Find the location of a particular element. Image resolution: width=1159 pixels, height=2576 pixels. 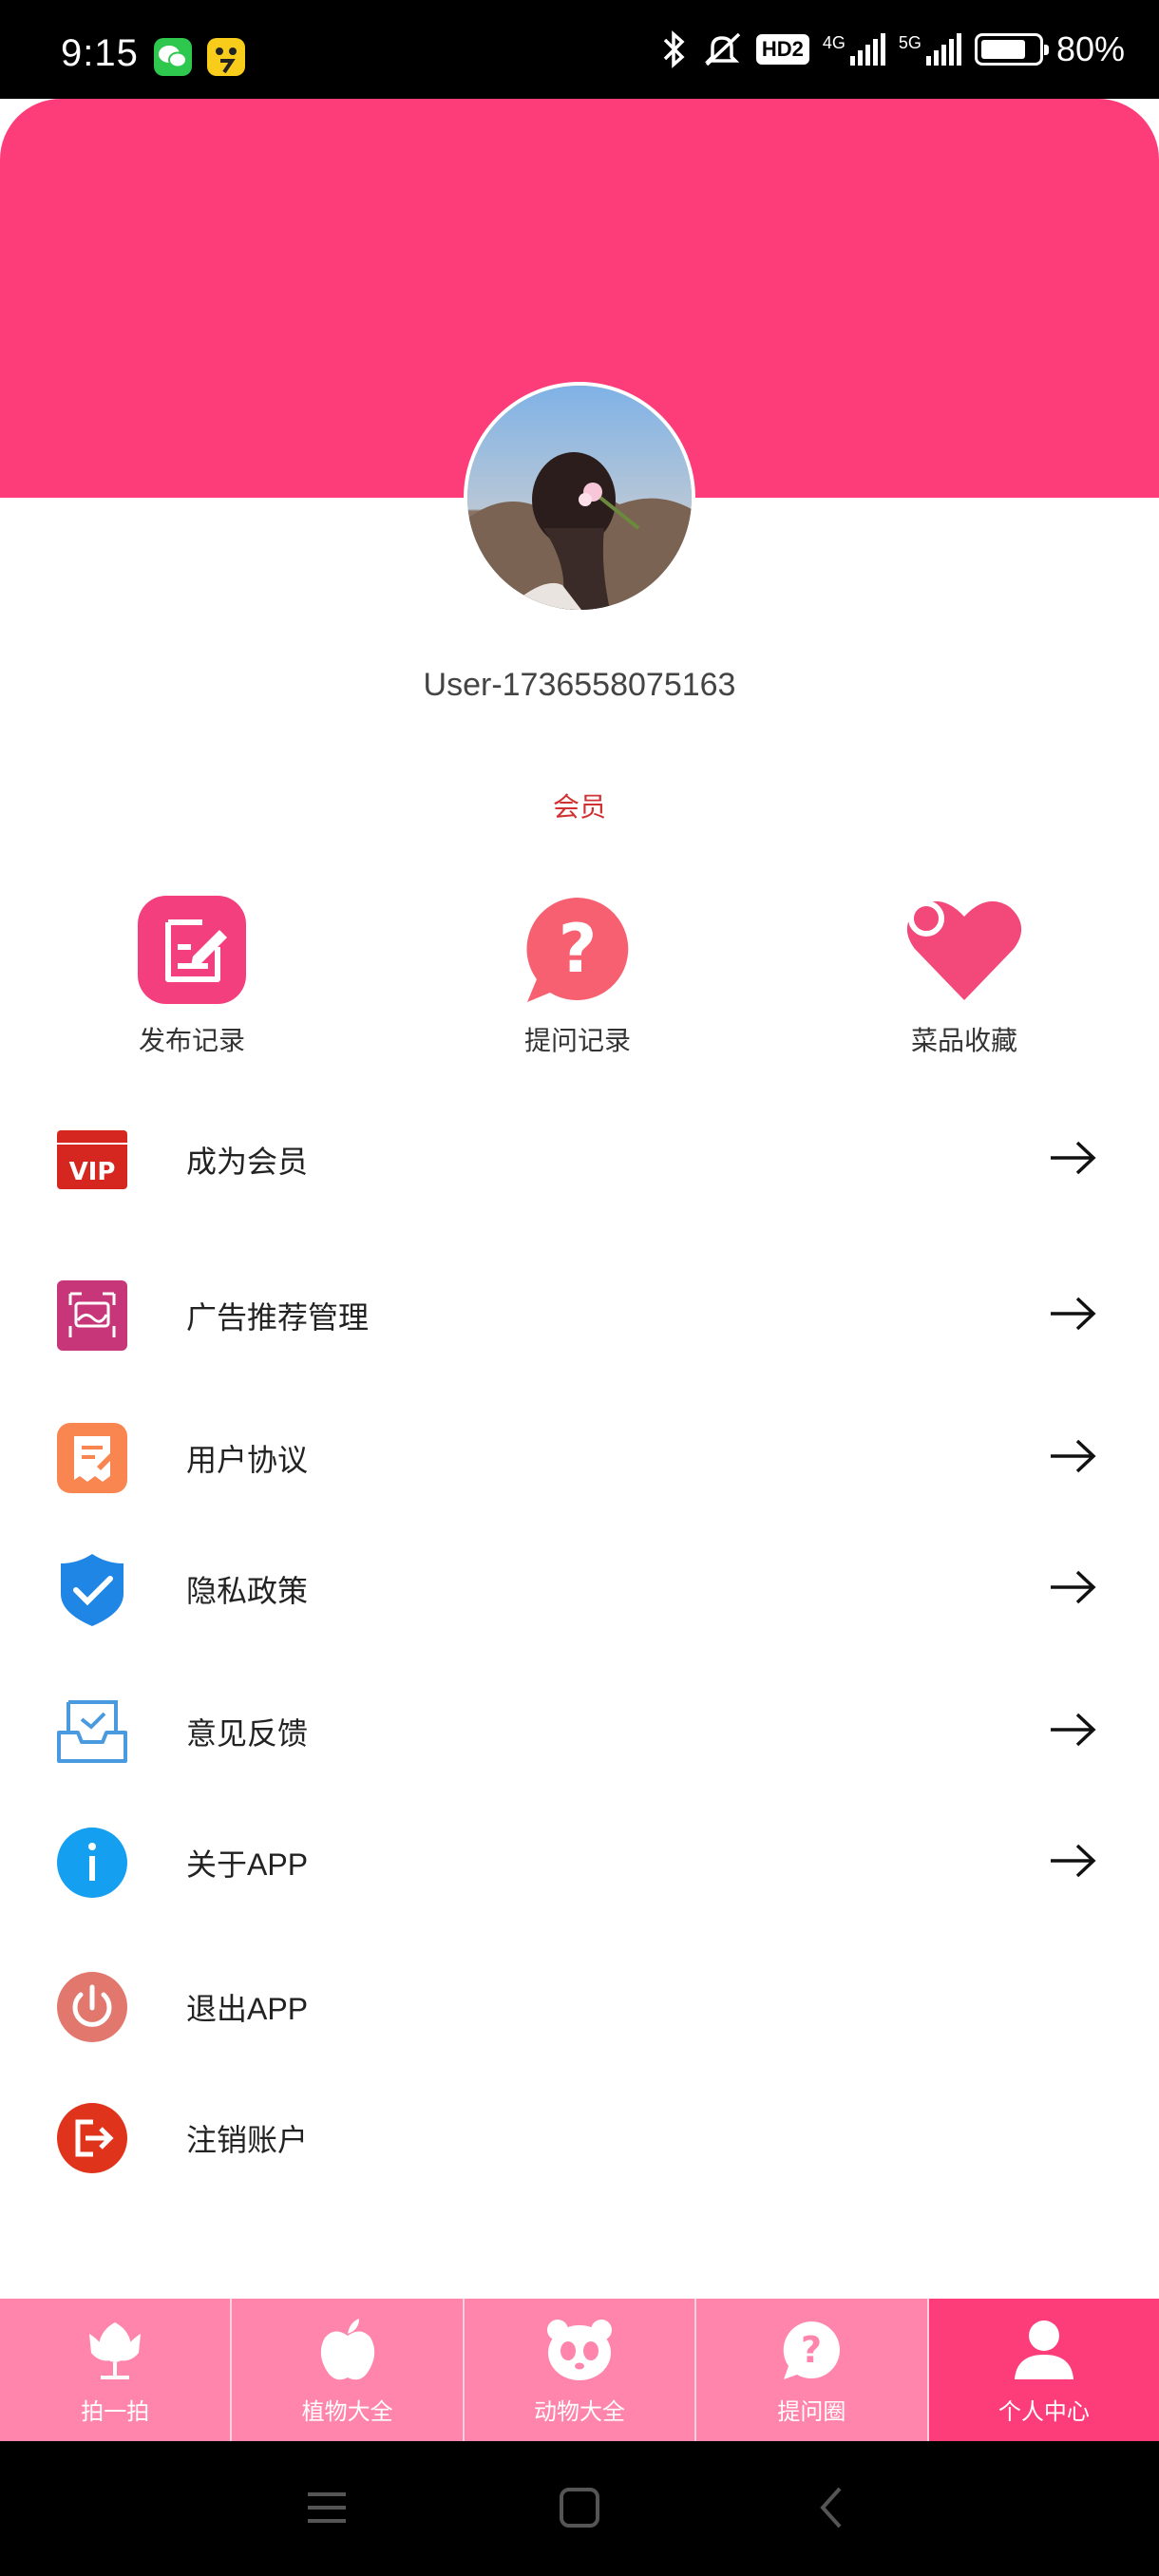

quick-action-label: 菜品收藏 is located at coordinates (963, 1040).